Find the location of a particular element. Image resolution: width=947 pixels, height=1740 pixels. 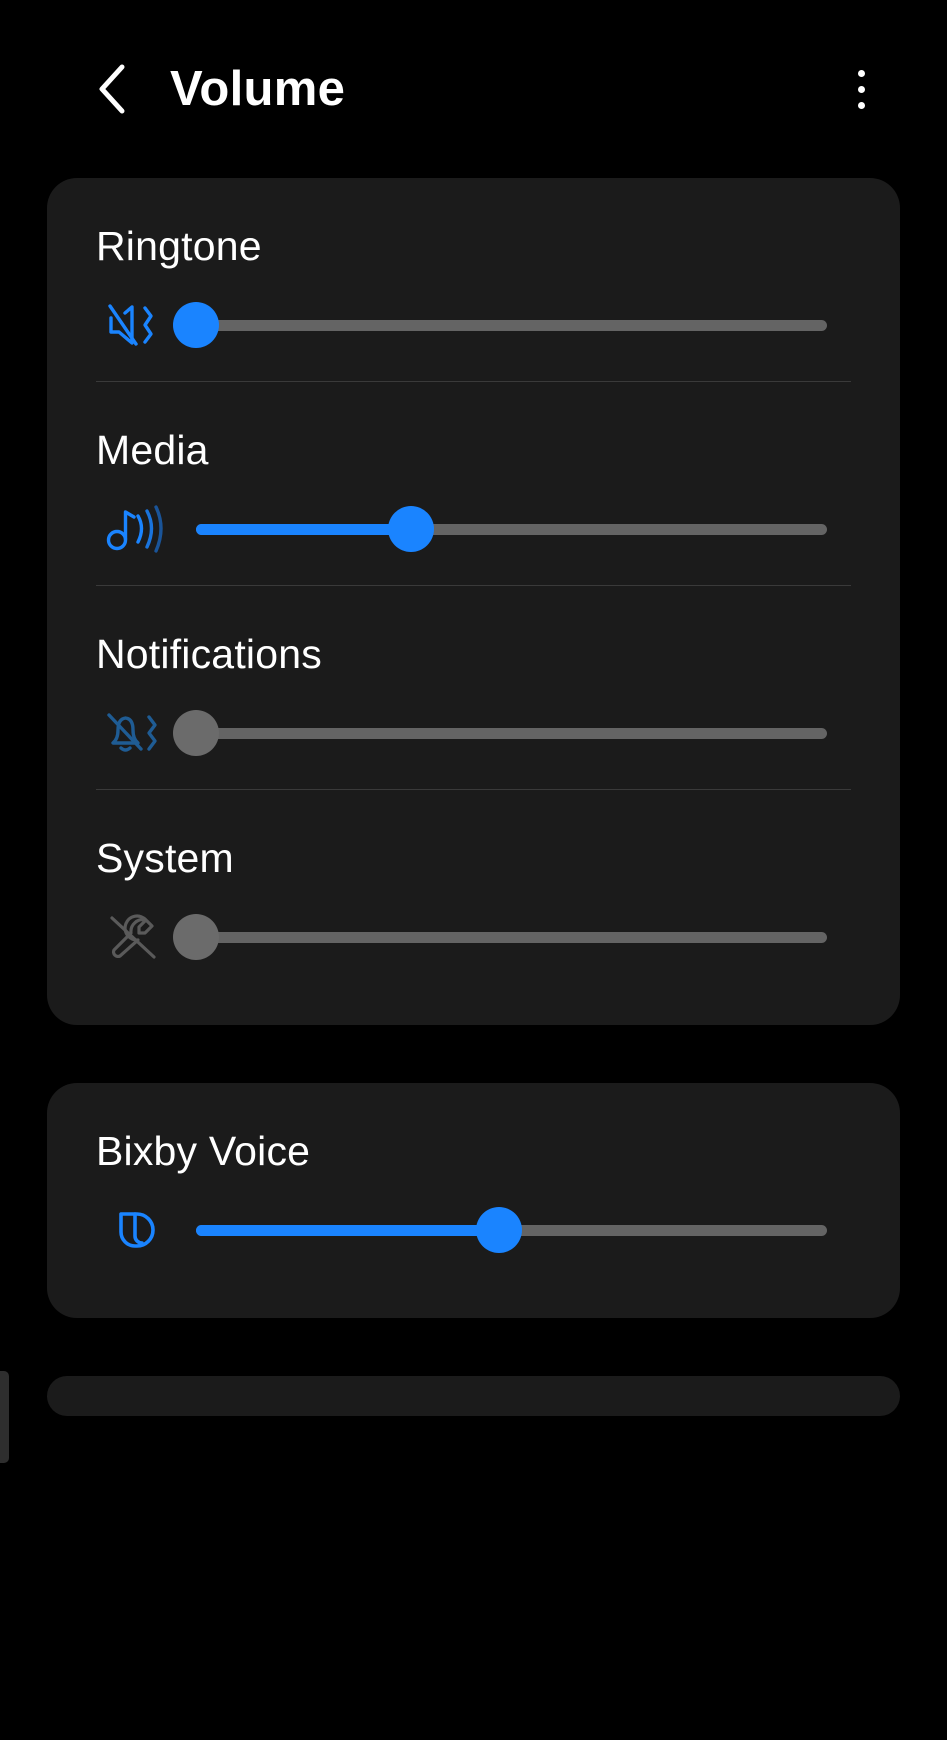

bixby-voice-slider-row is located at coordinates (473, 1230).